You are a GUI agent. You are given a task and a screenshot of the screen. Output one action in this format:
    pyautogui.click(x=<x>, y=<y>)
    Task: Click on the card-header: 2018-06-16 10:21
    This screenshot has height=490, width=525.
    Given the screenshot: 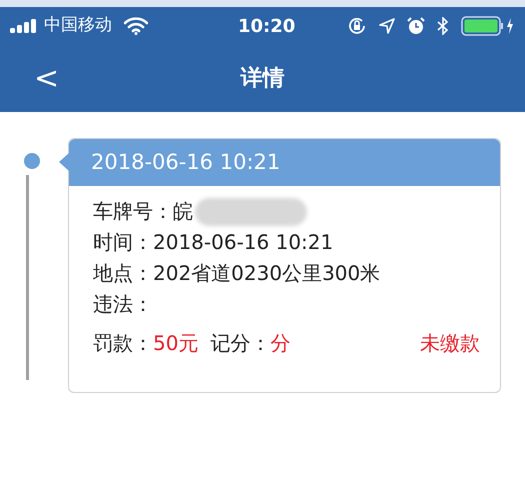 What is the action you would take?
    pyautogui.click(x=284, y=162)
    